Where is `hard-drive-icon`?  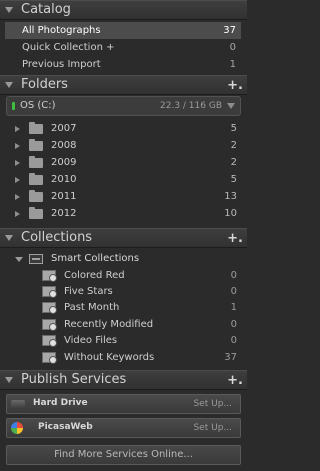 hard-drive-icon is located at coordinates (18, 404).